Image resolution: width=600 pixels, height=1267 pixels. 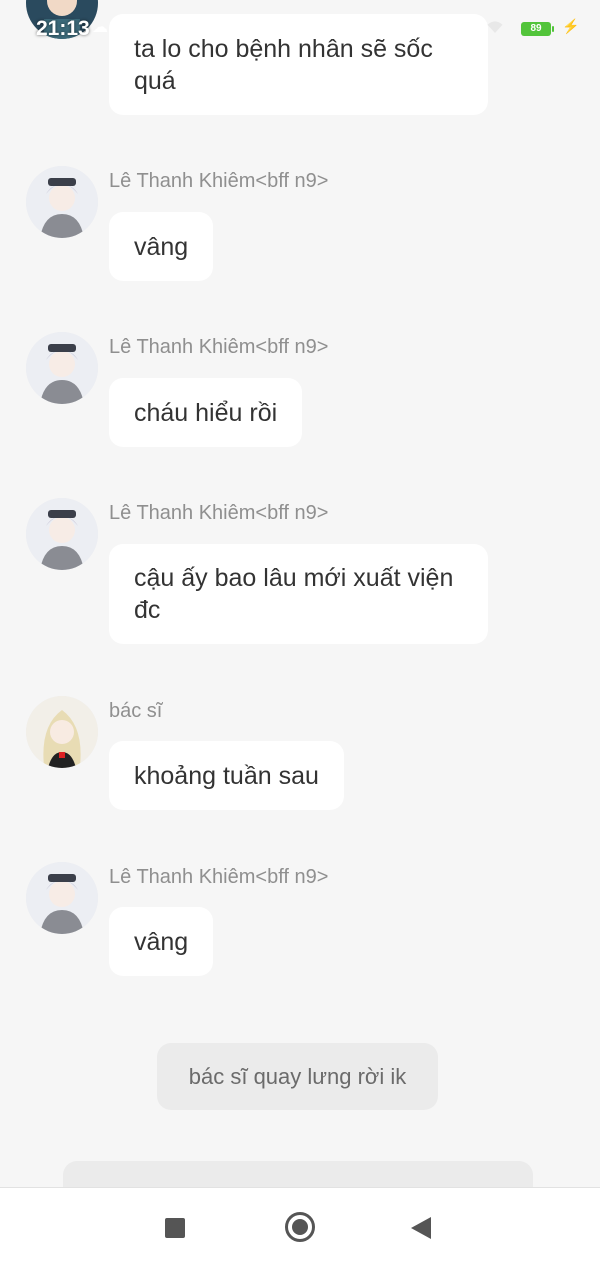 I want to click on home-circle-icon, so click(x=300, y=1227).